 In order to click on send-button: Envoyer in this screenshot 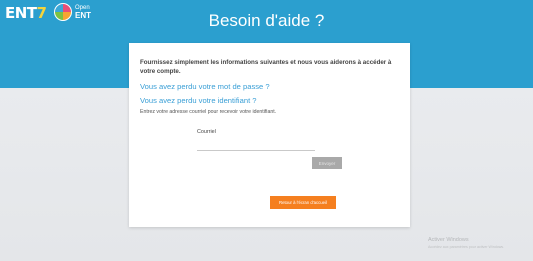, I will do `click(327, 163)`.